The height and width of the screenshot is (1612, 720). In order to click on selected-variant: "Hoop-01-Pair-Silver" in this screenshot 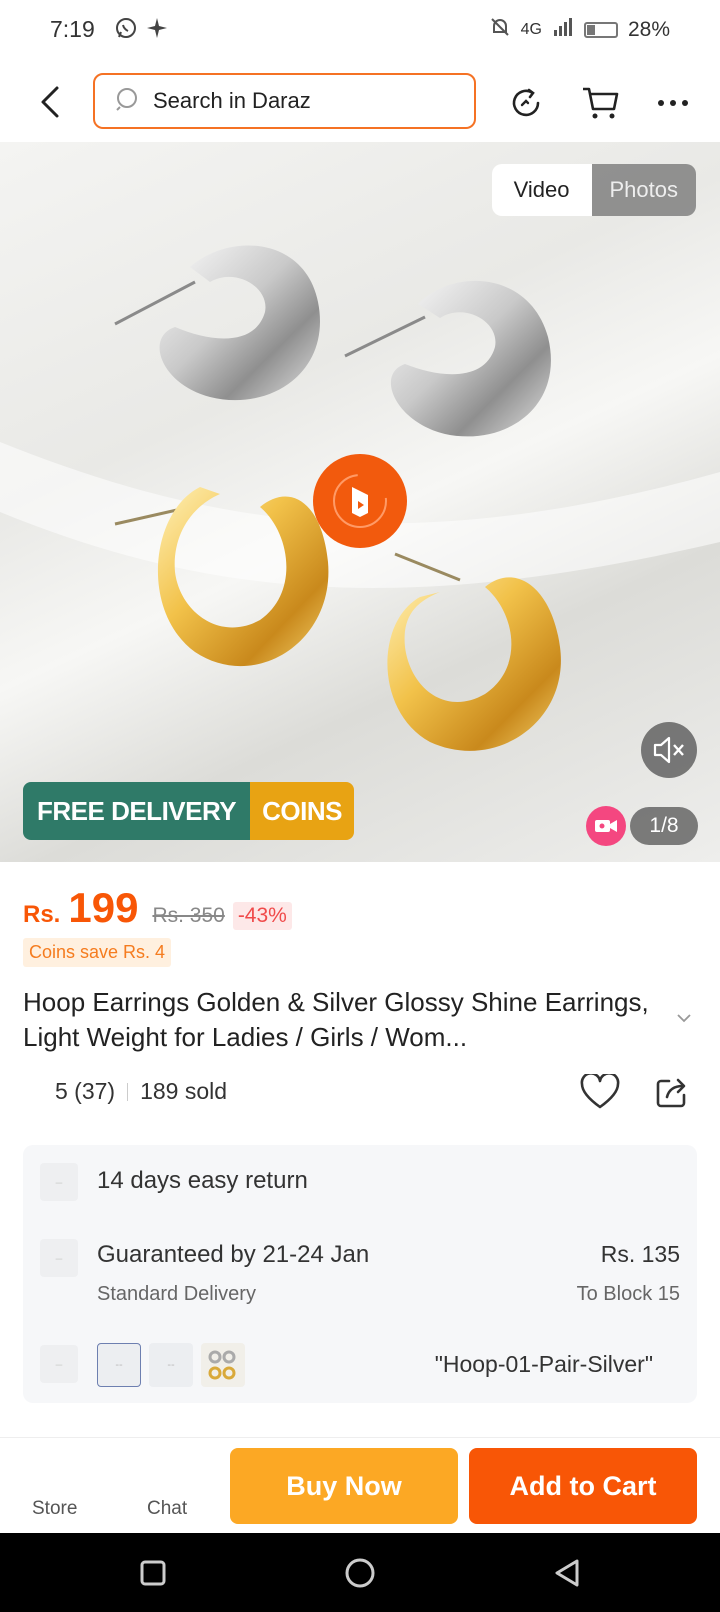, I will do `click(544, 1364)`.